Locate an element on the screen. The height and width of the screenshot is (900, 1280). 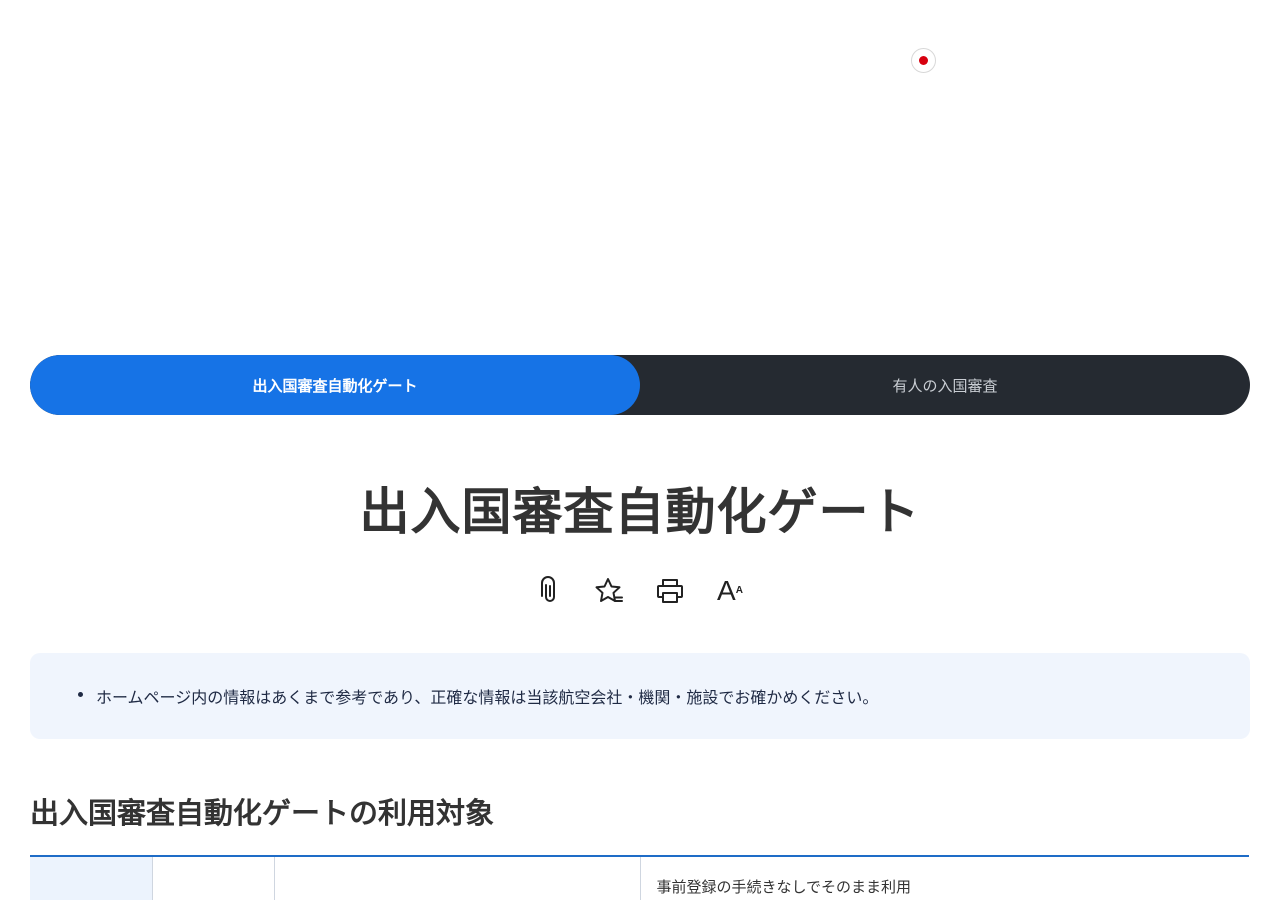
font-size-small-letter: A is located at coordinates (739, 590).